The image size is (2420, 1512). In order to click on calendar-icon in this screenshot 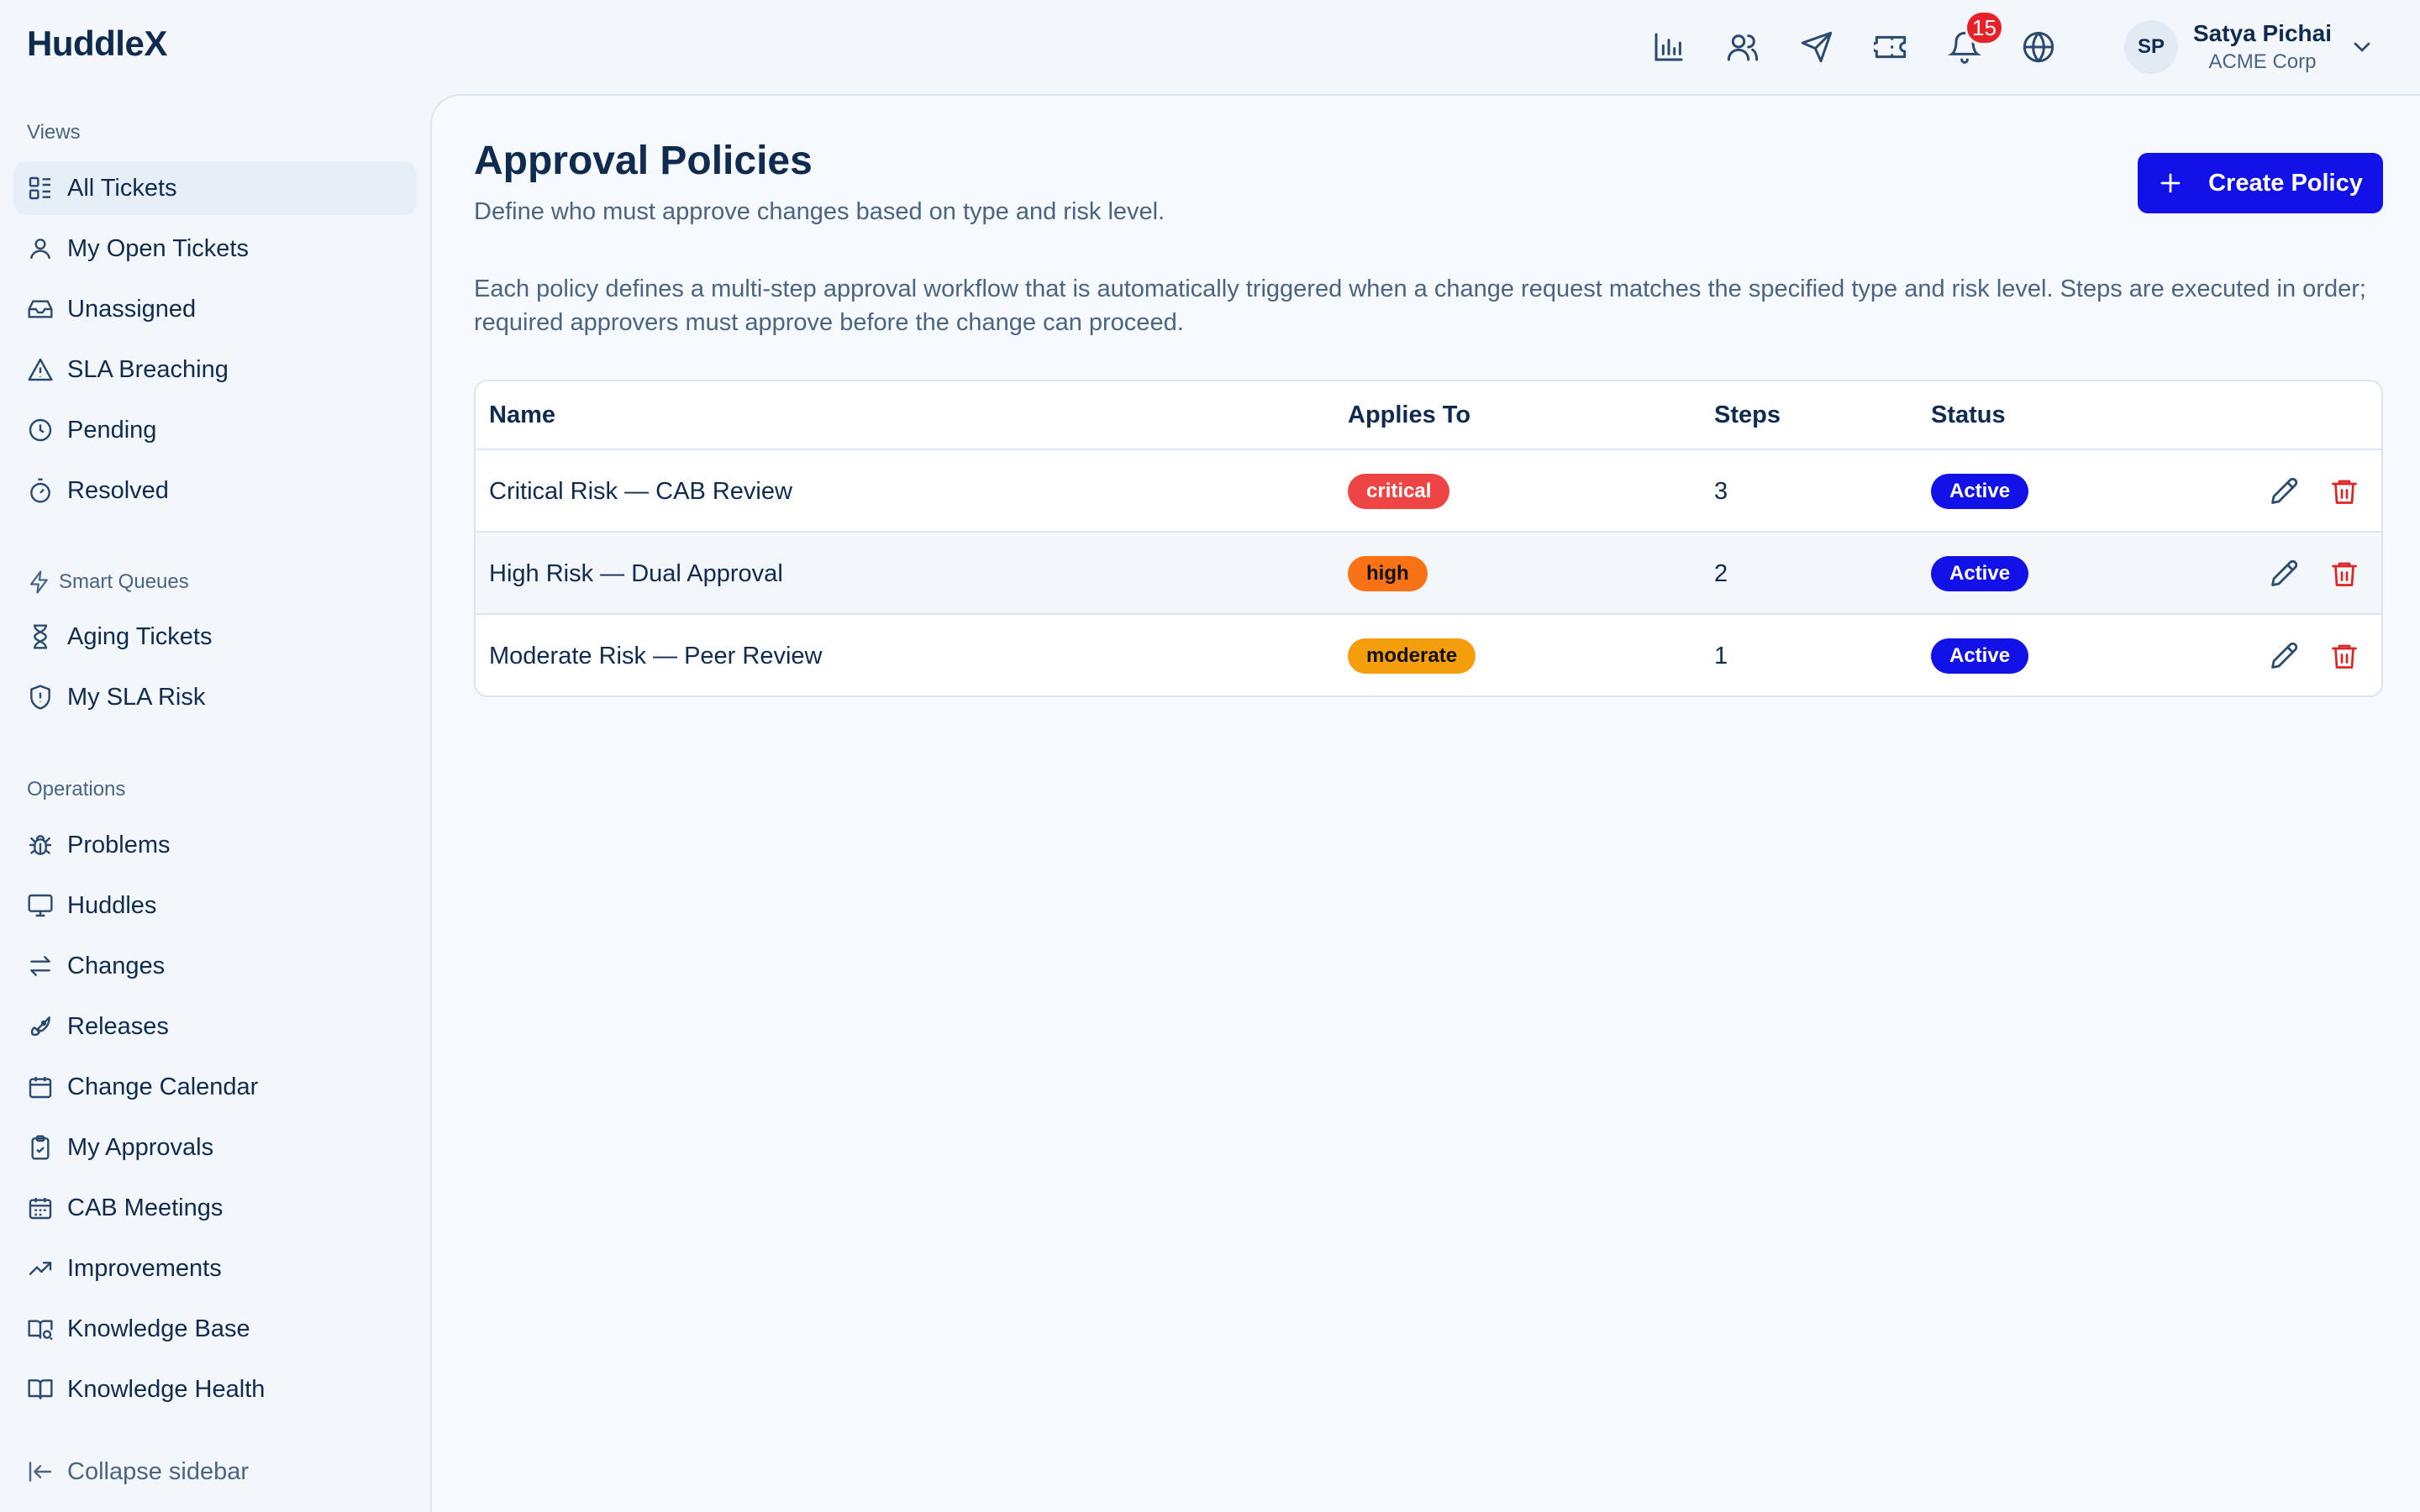, I will do `click(40, 1088)`.